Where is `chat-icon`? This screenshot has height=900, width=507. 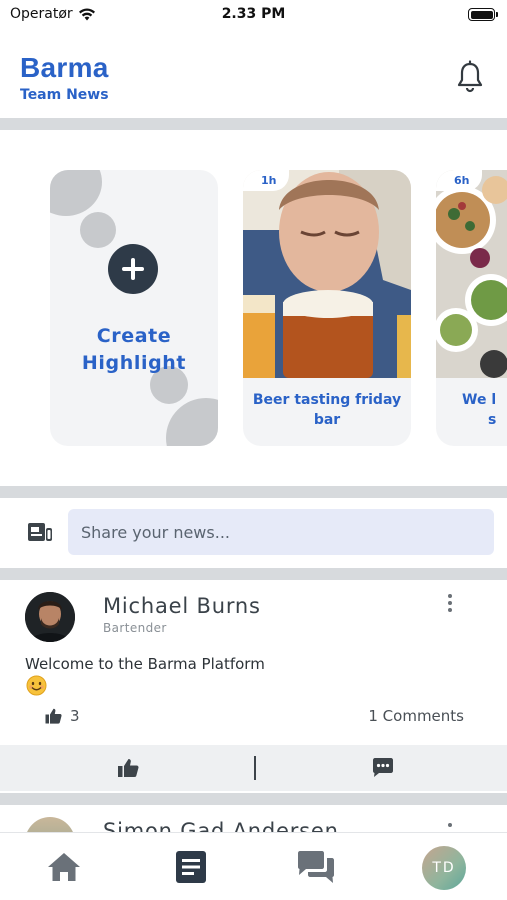
chat-icon is located at coordinates (316, 867).